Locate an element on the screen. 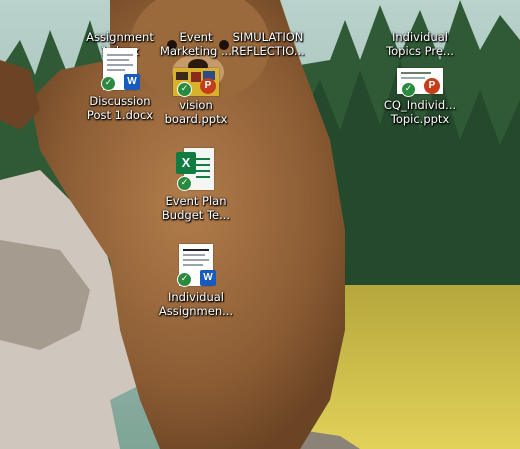  excel-app-icon: X is located at coordinates (186, 163).